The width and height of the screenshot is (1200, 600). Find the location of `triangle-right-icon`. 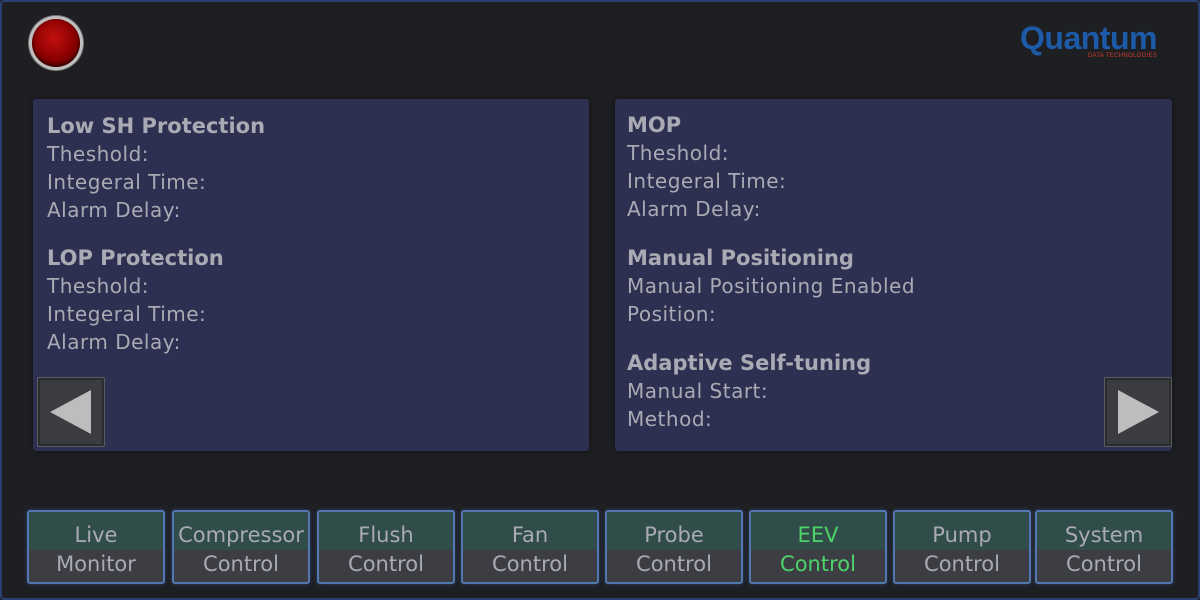

triangle-right-icon is located at coordinates (1138, 412).